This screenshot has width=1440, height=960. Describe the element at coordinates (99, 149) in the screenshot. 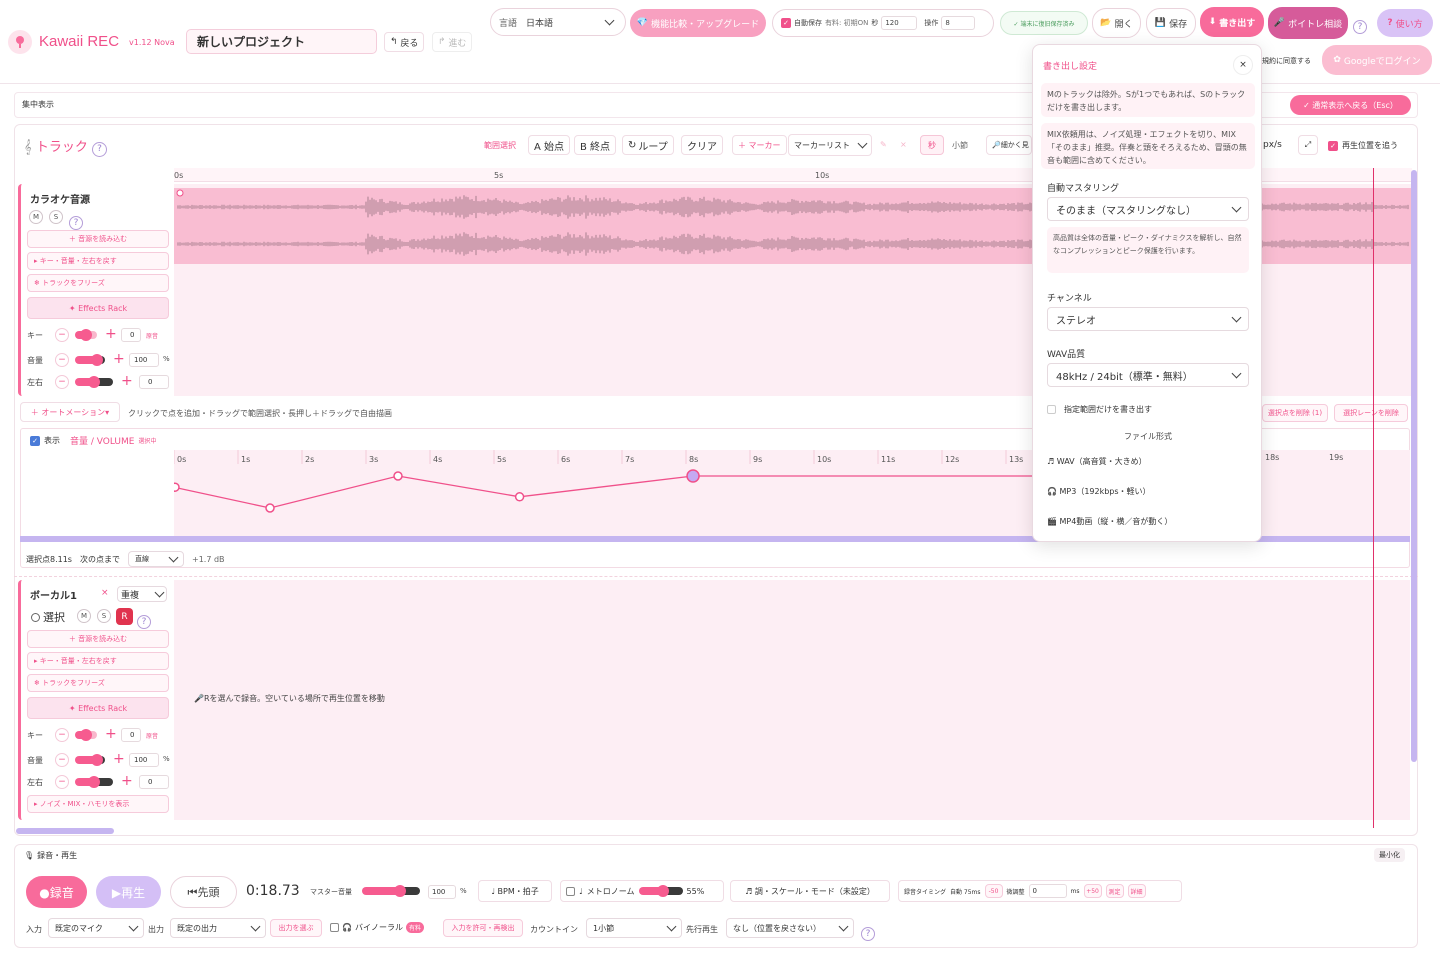

I see `tracks-help-icon: ?` at that location.